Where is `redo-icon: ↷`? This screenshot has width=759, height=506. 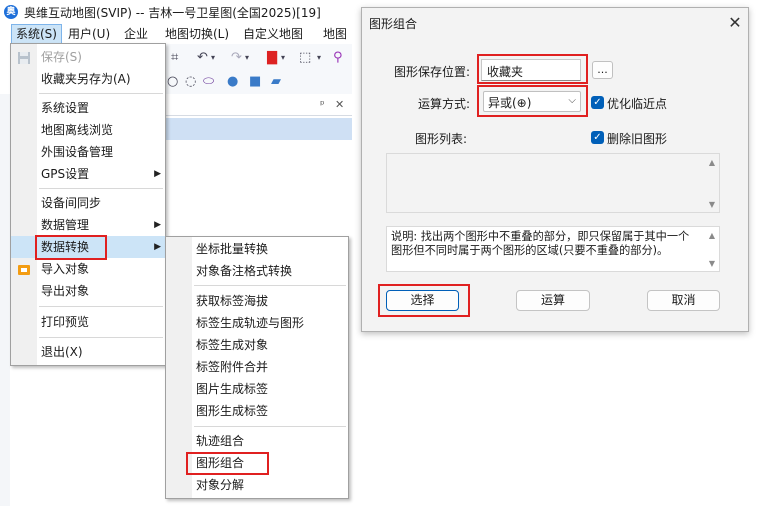 redo-icon: ↷ is located at coordinates (236, 58).